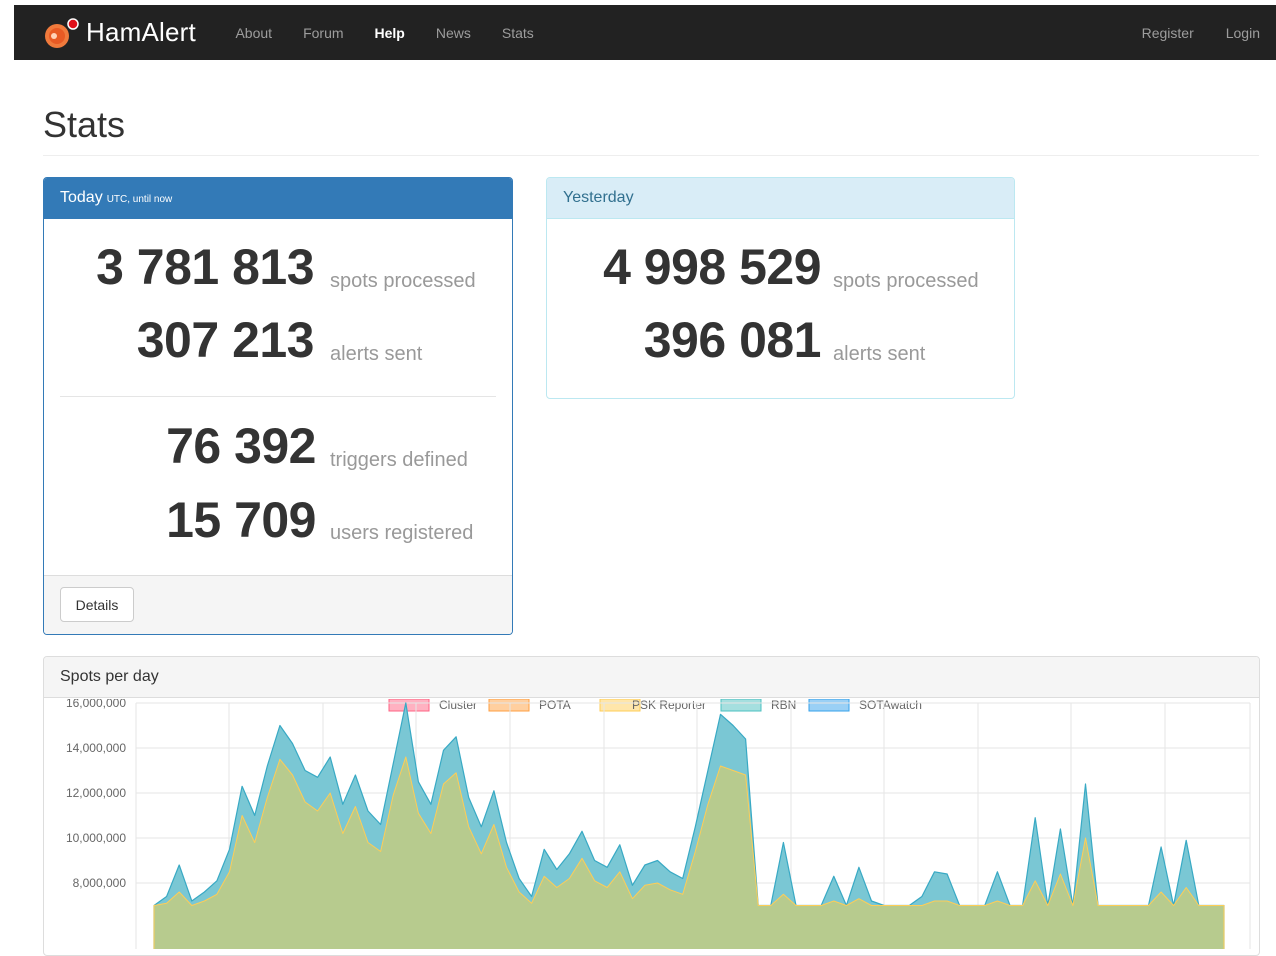  I want to click on today-users-label: users registered, so click(402, 533).